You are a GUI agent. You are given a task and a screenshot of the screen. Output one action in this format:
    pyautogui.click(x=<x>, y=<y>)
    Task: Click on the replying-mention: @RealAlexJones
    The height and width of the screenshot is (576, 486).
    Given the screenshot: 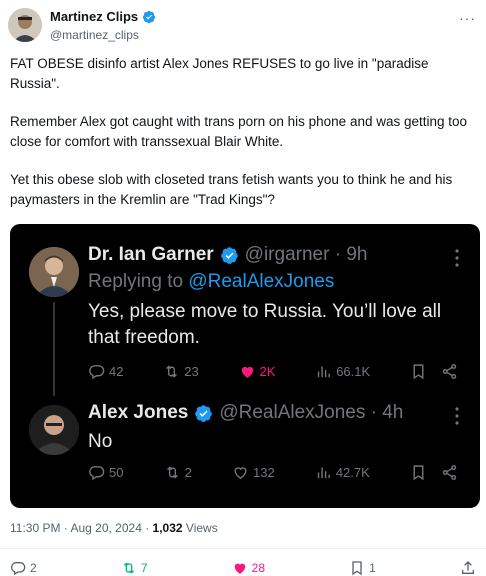 What is the action you would take?
    pyautogui.click(x=261, y=281)
    